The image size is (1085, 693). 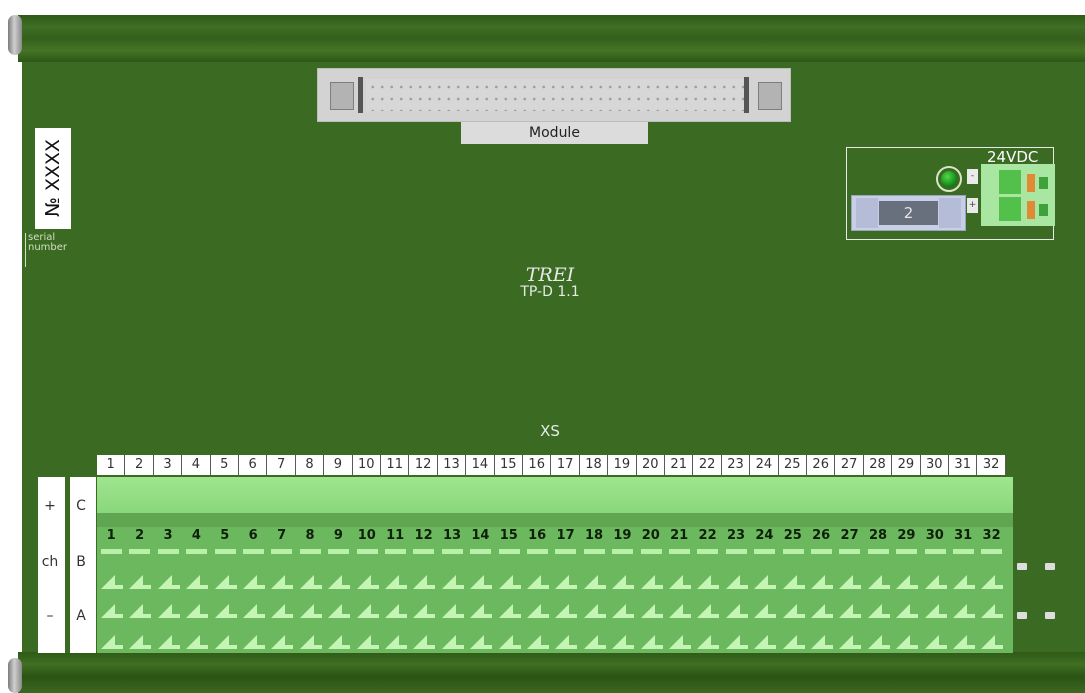 What do you see at coordinates (1018, 195) in the screenshot?
I see `power-terminal` at bounding box center [1018, 195].